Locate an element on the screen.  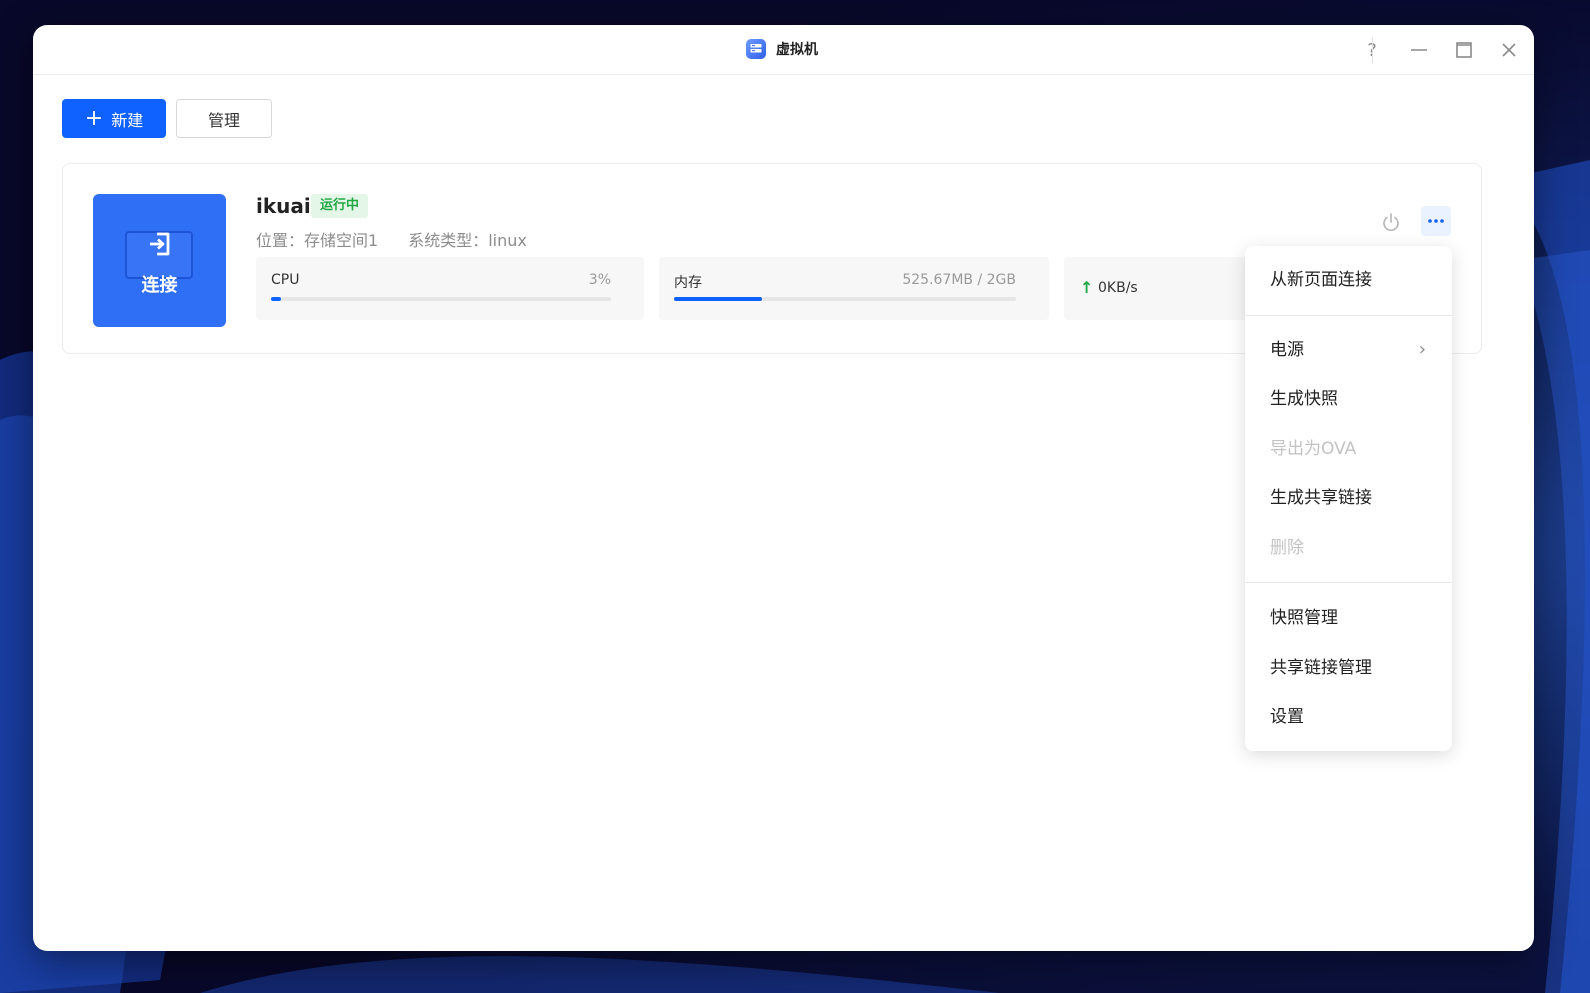
vm-meta: 位置：存储空间1 系统类型：linux is located at coordinates (391, 239).